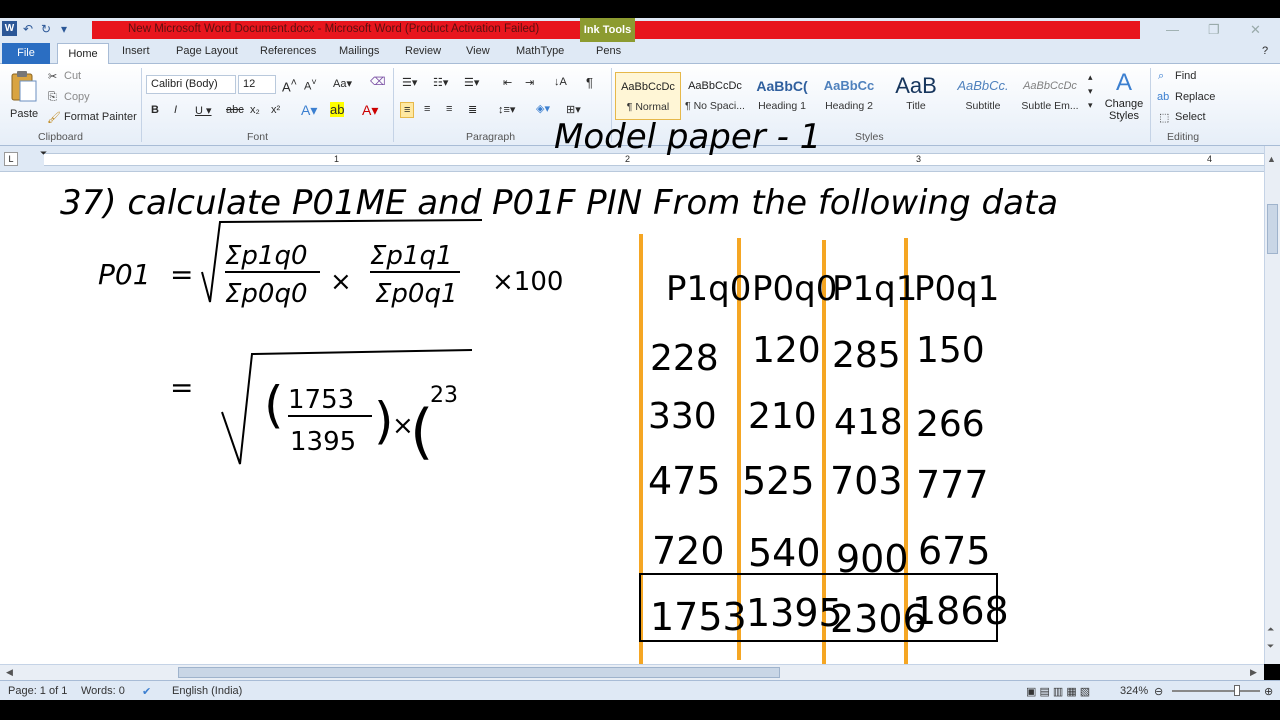  Describe the element at coordinates (255, 110) in the screenshot. I see `subscript-icon: x₂` at that location.